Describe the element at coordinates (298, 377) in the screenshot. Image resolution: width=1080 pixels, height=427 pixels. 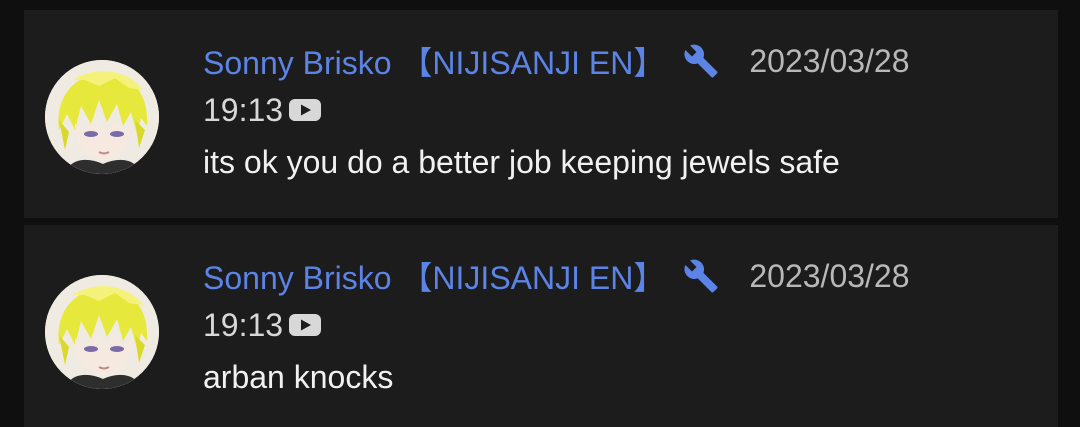
I see `message-text: arban knocks` at that location.